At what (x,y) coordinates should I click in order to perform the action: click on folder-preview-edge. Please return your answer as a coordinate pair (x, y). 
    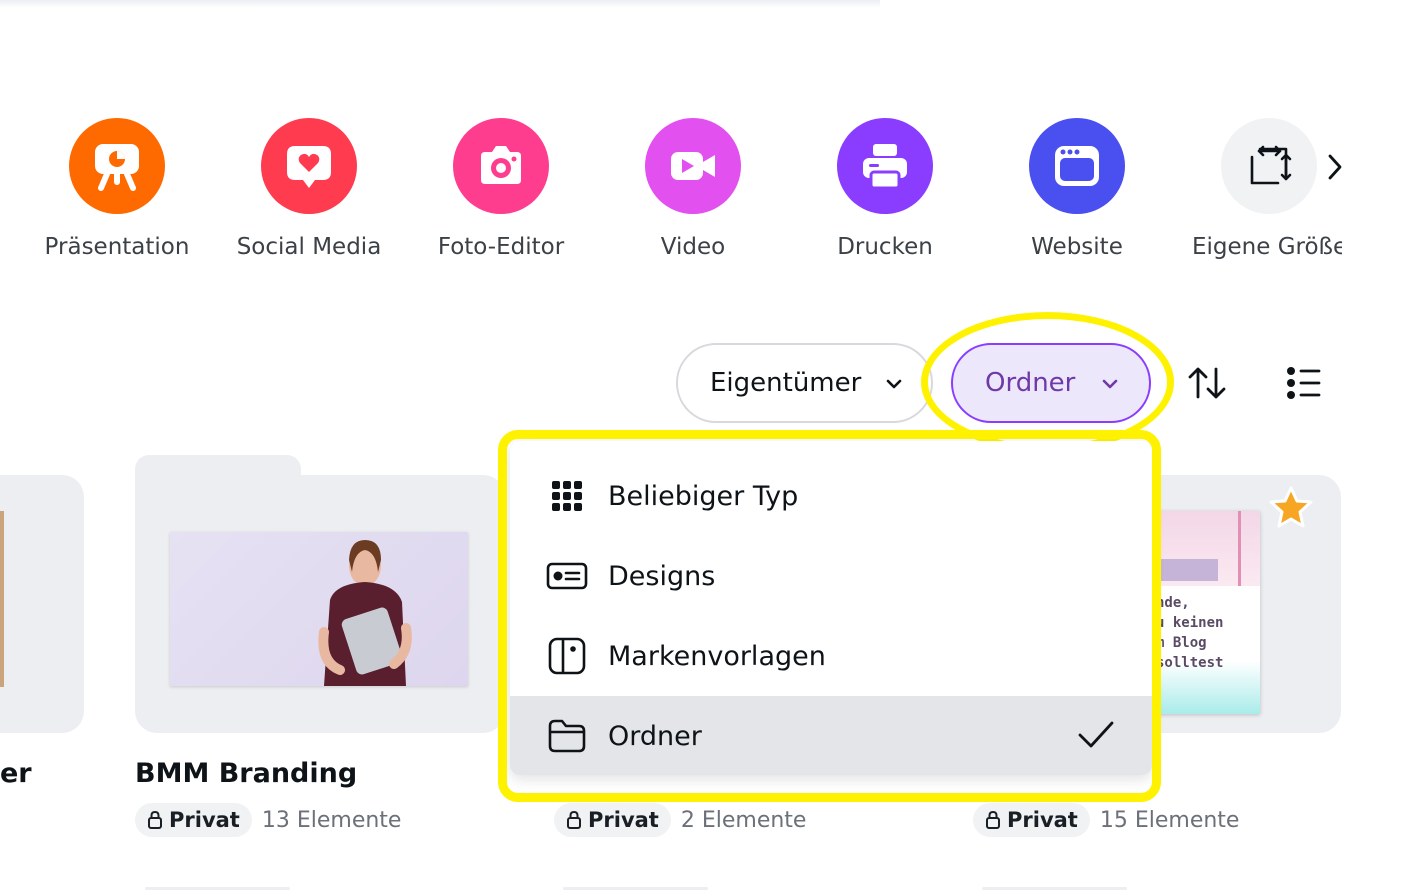
    Looking at the image, I should click on (2, 599).